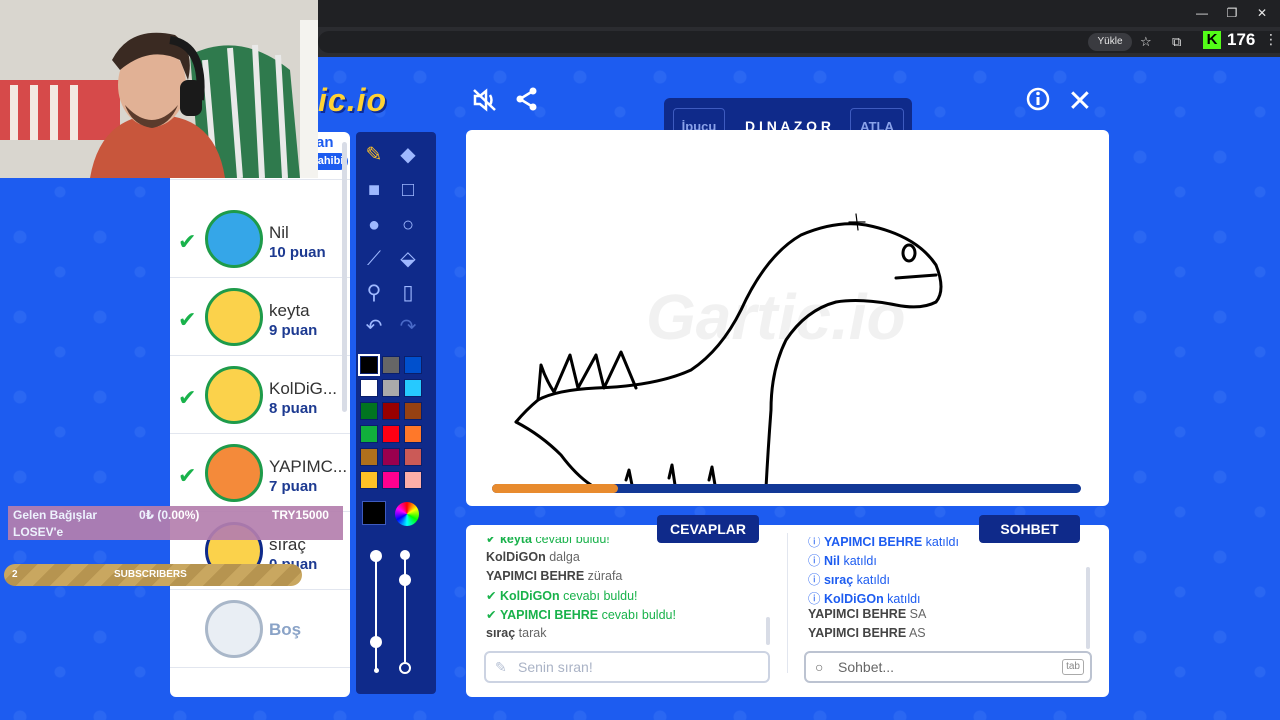  Describe the element at coordinates (916, 614) in the screenshot. I see `message-text: SA` at that location.